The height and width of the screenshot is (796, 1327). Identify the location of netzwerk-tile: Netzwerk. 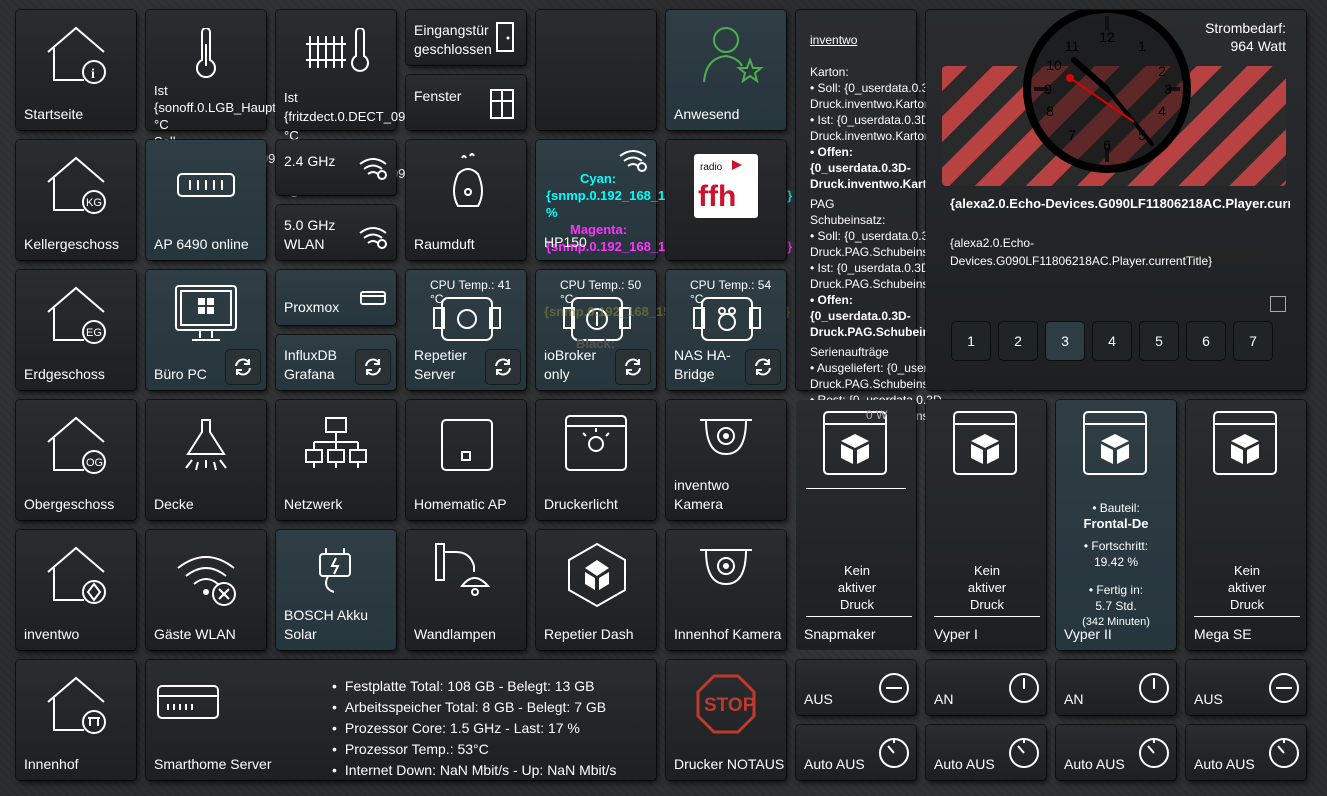
(336, 460).